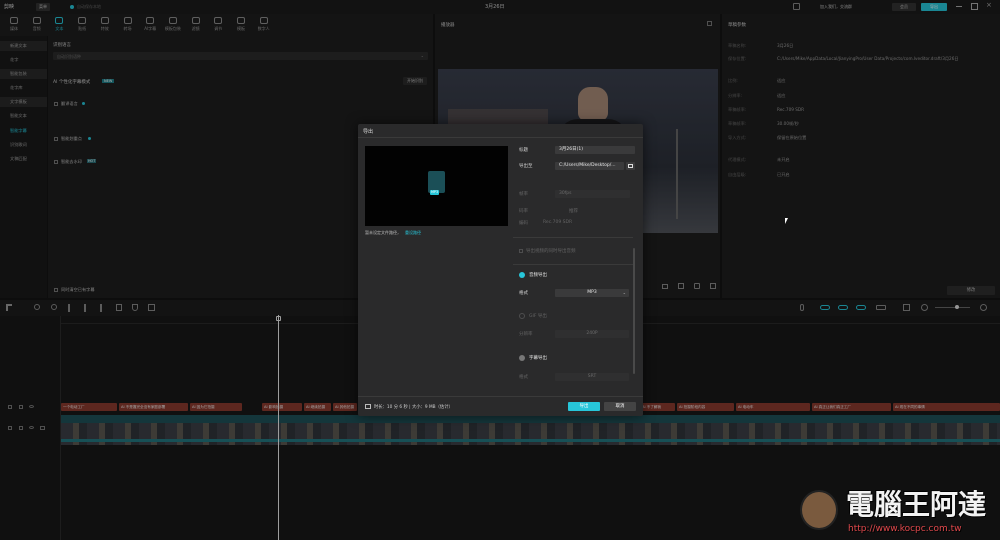  Describe the element at coordinates (595, 150) in the screenshot. I see `name-input: 3月26日(1)` at that location.